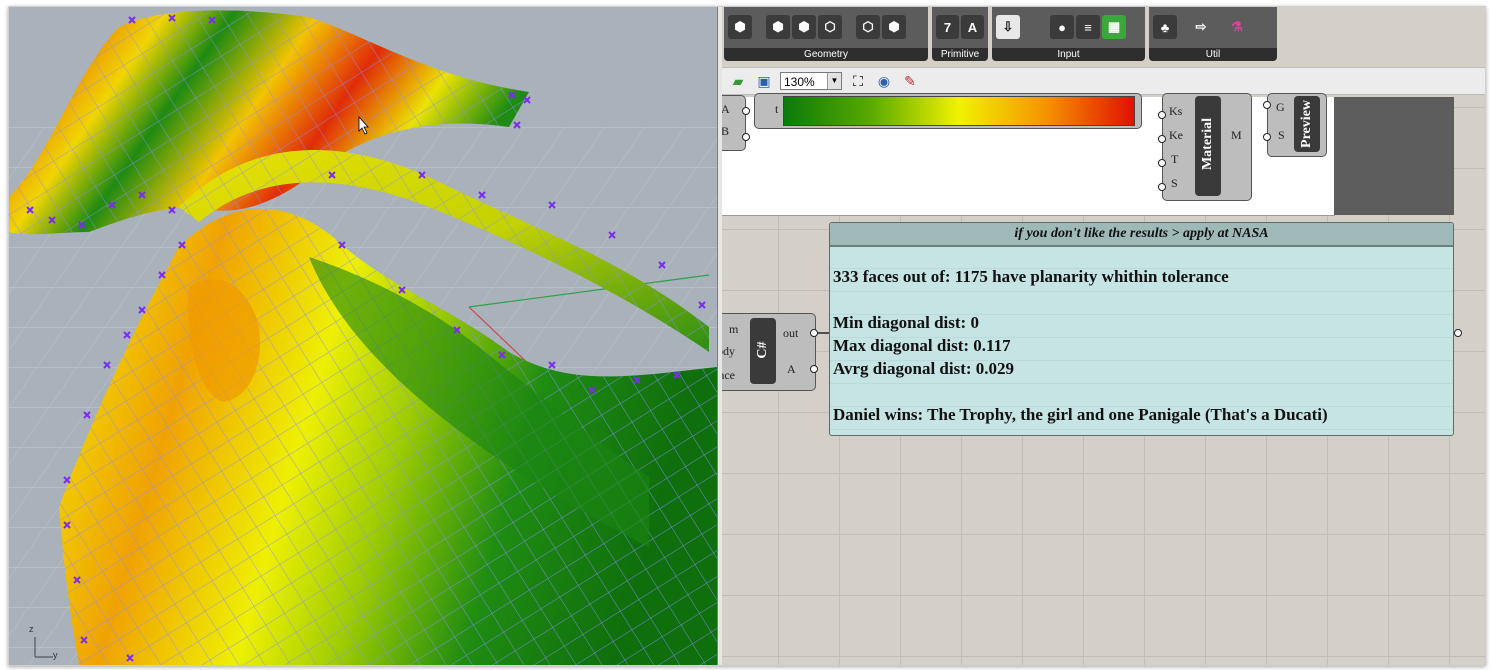 This screenshot has width=1491, height=670. Describe the element at coordinates (960, 54) in the screenshot. I see `ribbon-group-label: Primitive` at that location.